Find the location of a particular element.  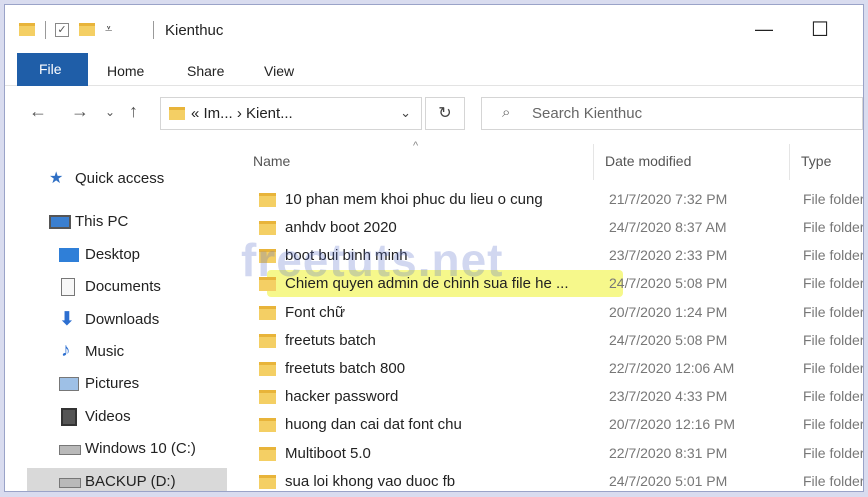

sidebar-item-label: Music is located at coordinates (105, 351).